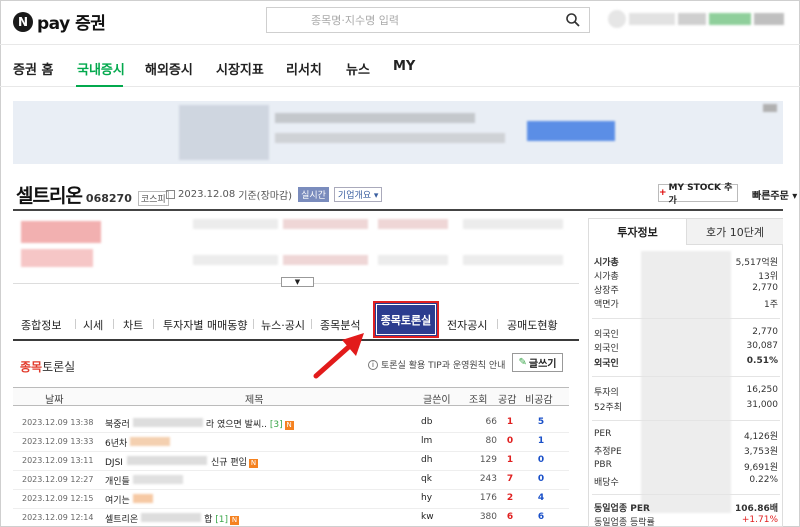  I want to click on tab-orderbook-label: 호가 10단계, so click(735, 232).